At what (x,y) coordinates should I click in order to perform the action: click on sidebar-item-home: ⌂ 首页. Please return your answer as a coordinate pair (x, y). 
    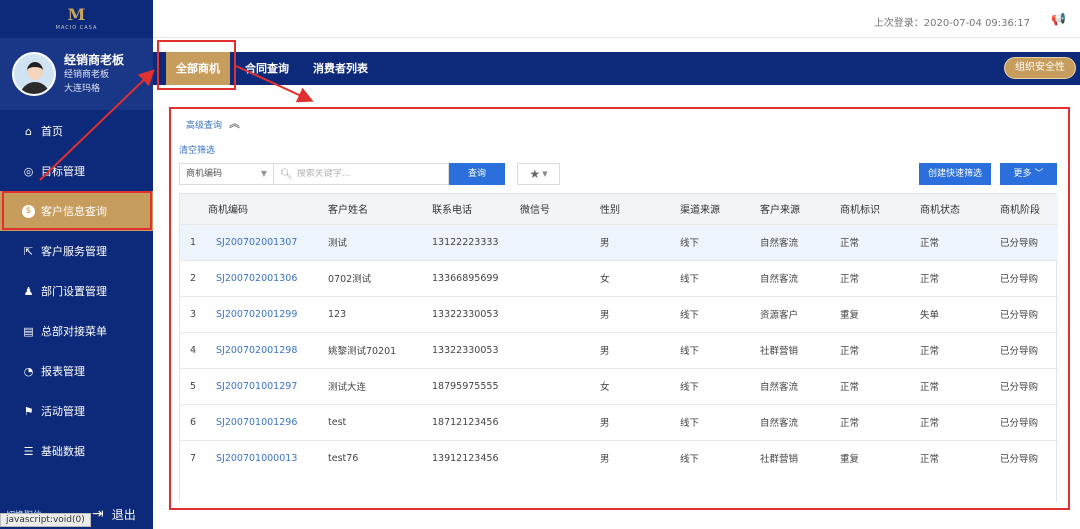
    Looking at the image, I should click on (76, 131).